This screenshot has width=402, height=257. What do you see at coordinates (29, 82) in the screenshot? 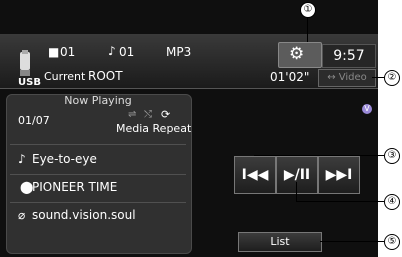
I see `source-label: USB` at bounding box center [29, 82].